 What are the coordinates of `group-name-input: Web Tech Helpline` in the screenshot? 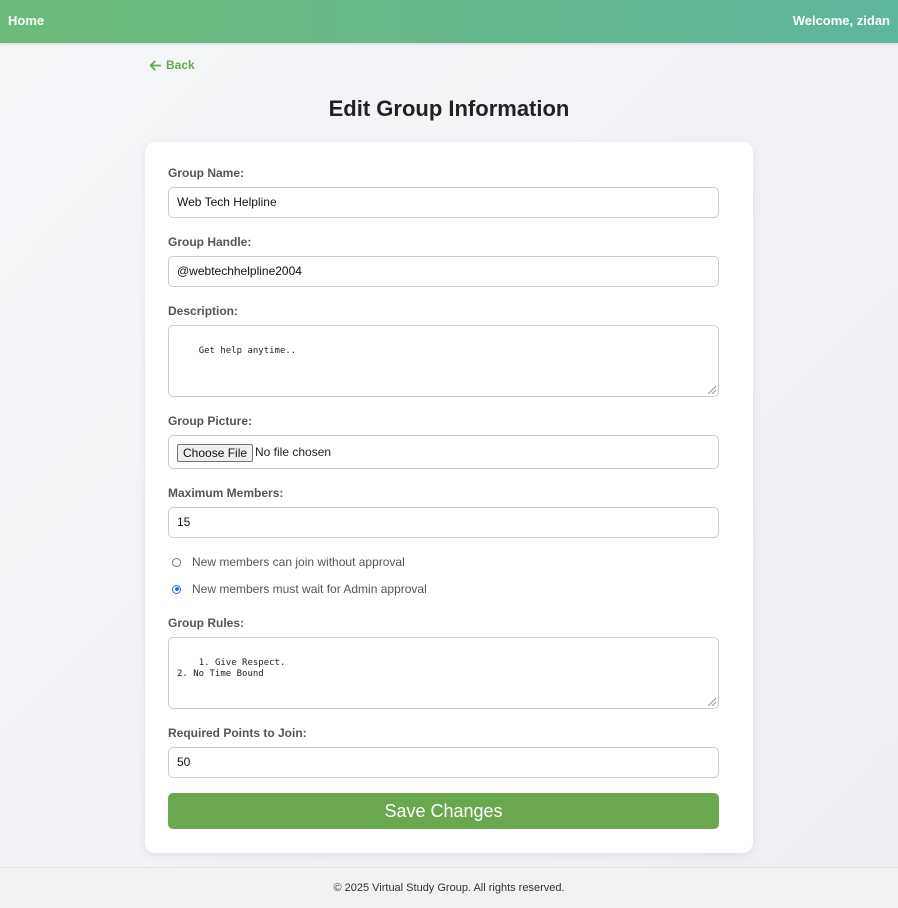 It's located at (443, 202).